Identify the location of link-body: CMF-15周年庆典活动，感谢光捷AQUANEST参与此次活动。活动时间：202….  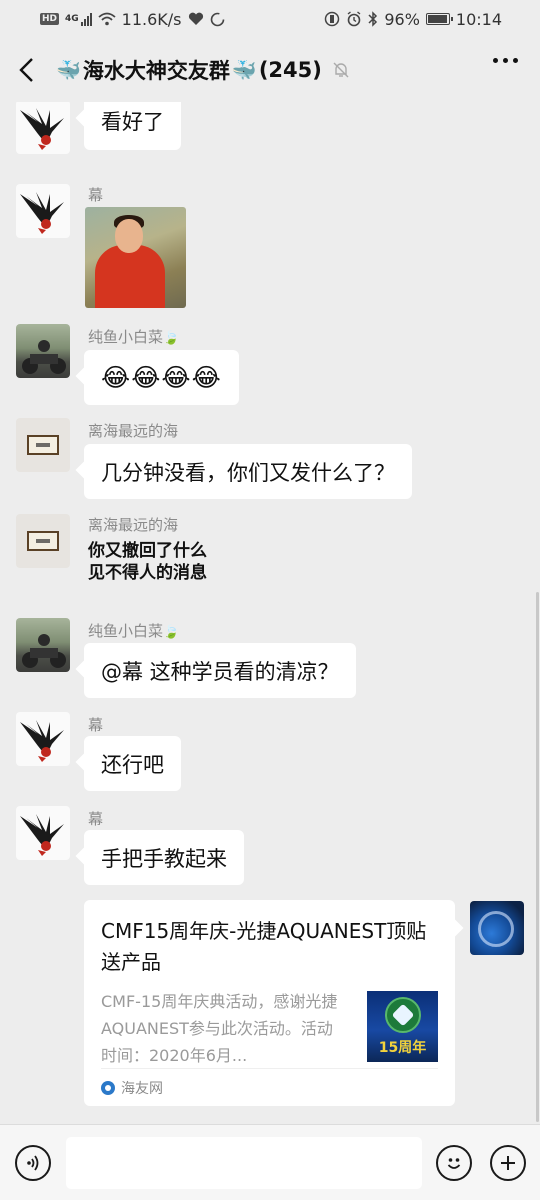
(269, 1028).